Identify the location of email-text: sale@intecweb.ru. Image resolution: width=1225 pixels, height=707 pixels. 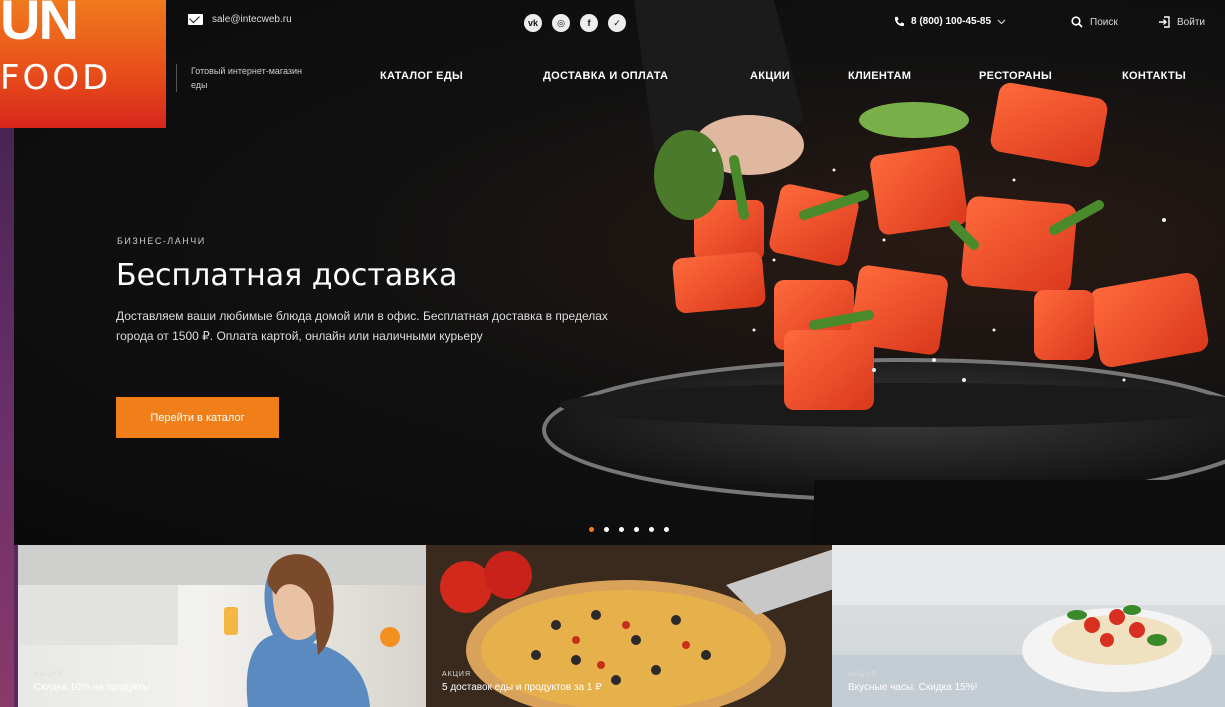
(252, 19).